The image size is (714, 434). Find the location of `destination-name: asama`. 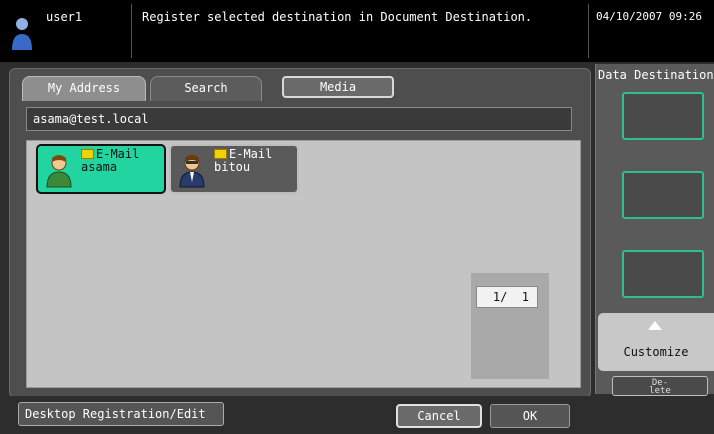

destination-name: asama is located at coordinates (99, 167).